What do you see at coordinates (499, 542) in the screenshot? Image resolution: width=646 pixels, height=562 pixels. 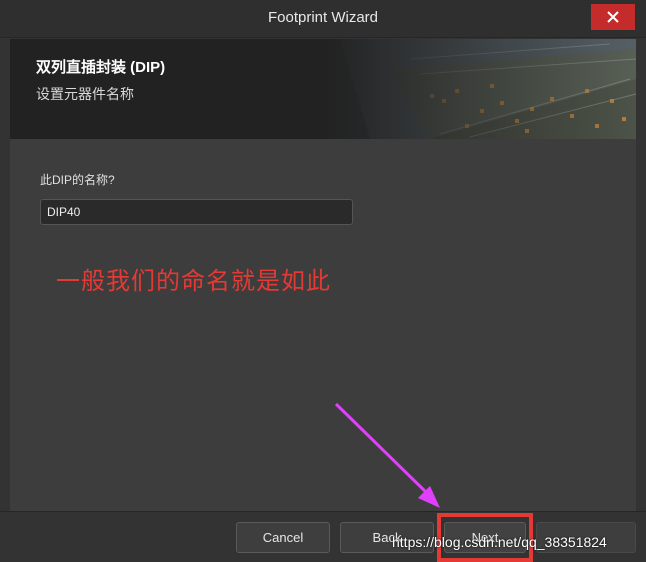 I see `watermark: https://blog.csdn.net/qq_38351824` at bounding box center [499, 542].